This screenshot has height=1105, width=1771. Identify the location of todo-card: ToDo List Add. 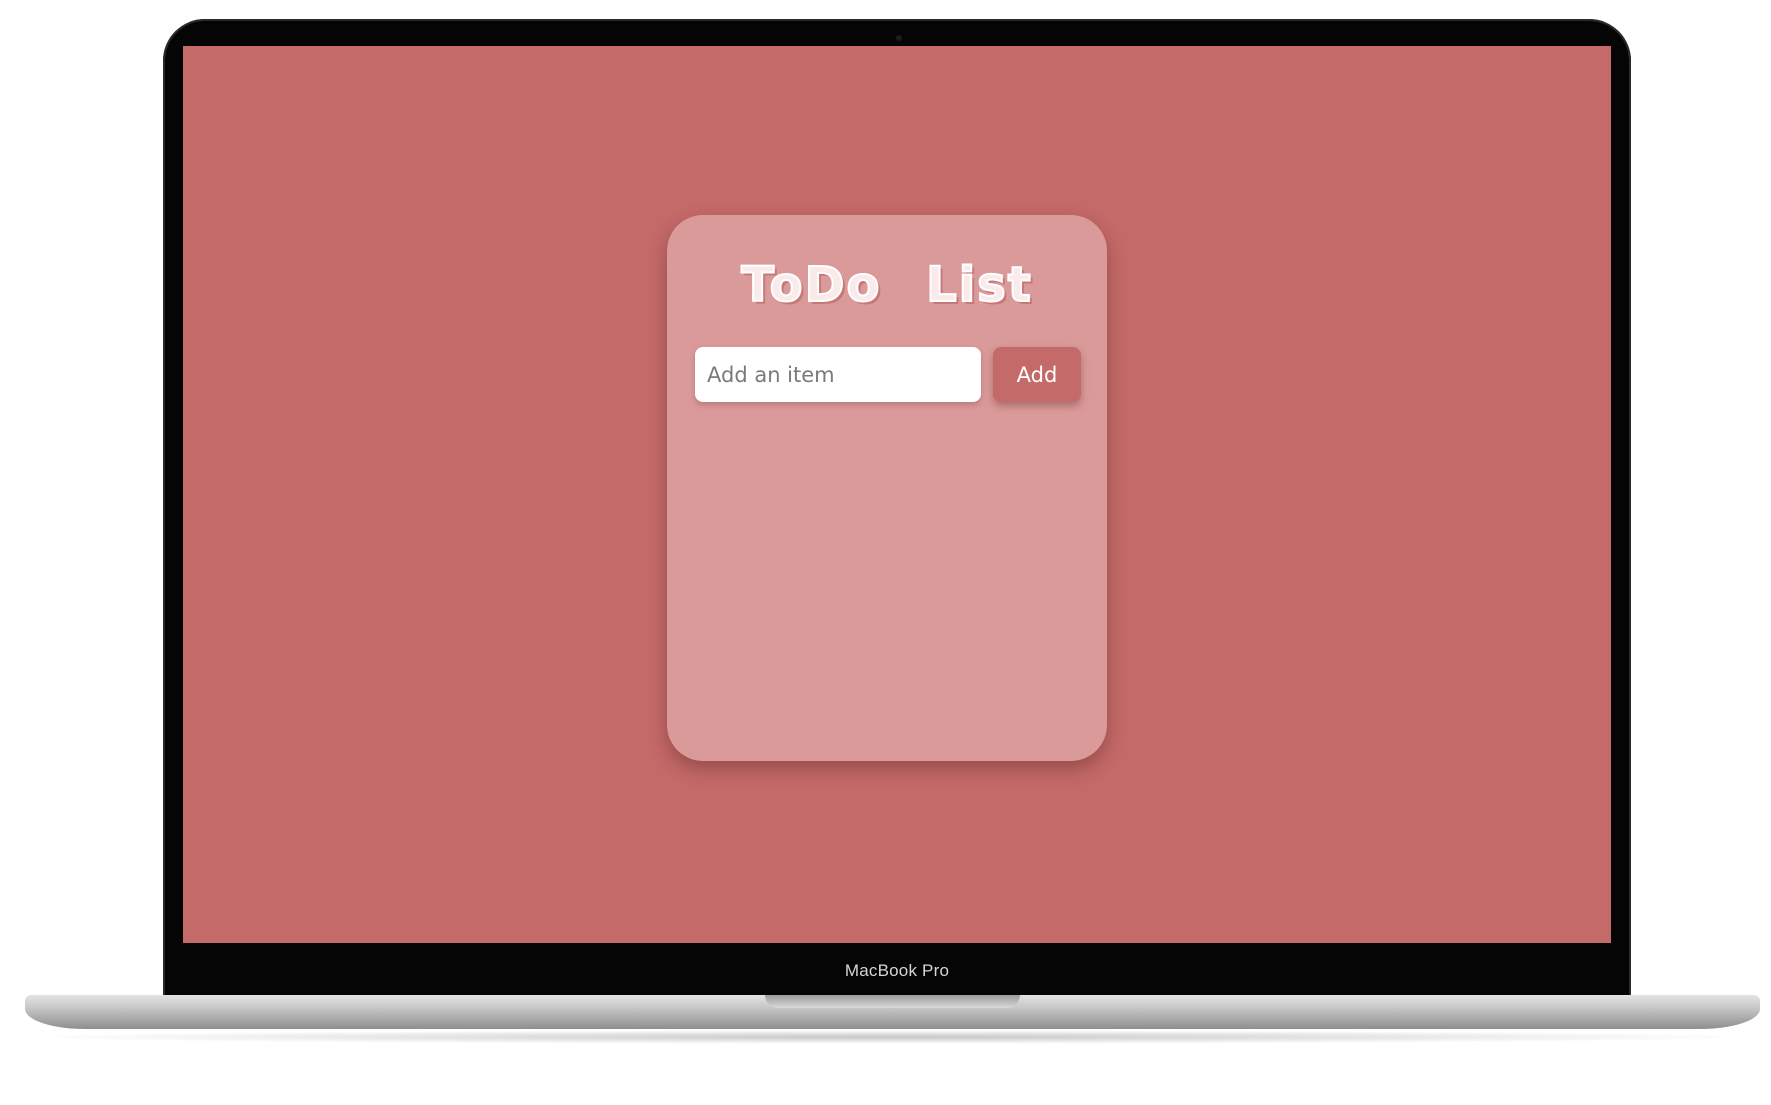
(887, 488).